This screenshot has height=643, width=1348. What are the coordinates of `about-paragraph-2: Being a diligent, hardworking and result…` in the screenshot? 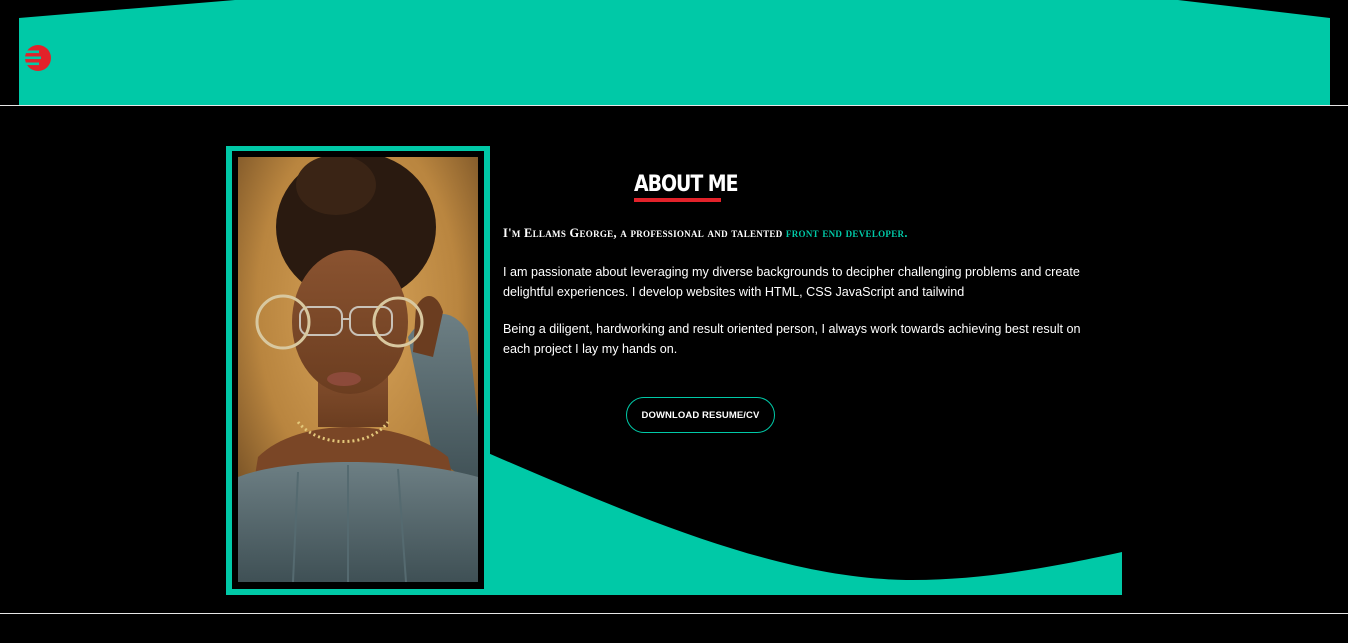 It's located at (792, 339).